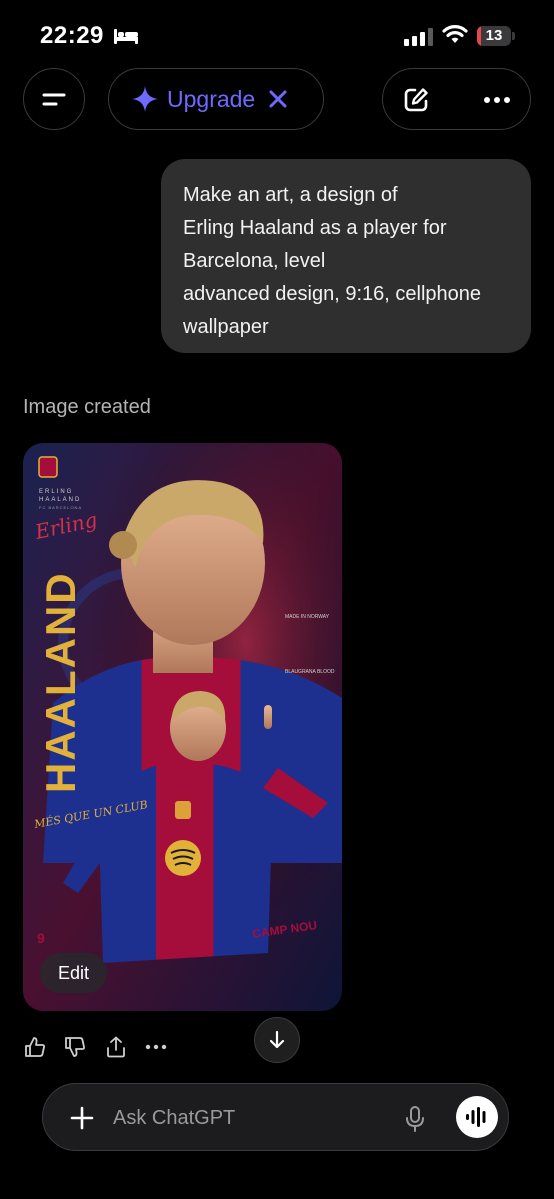 This screenshot has height=1199, width=554. I want to click on share-button, so click(116, 1047).